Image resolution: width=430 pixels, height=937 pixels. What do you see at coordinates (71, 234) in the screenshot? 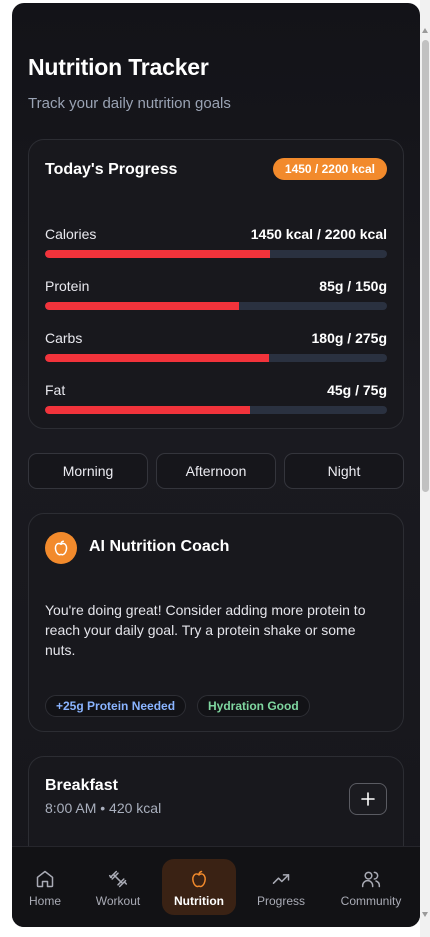
I see `metric-label: Calories` at bounding box center [71, 234].